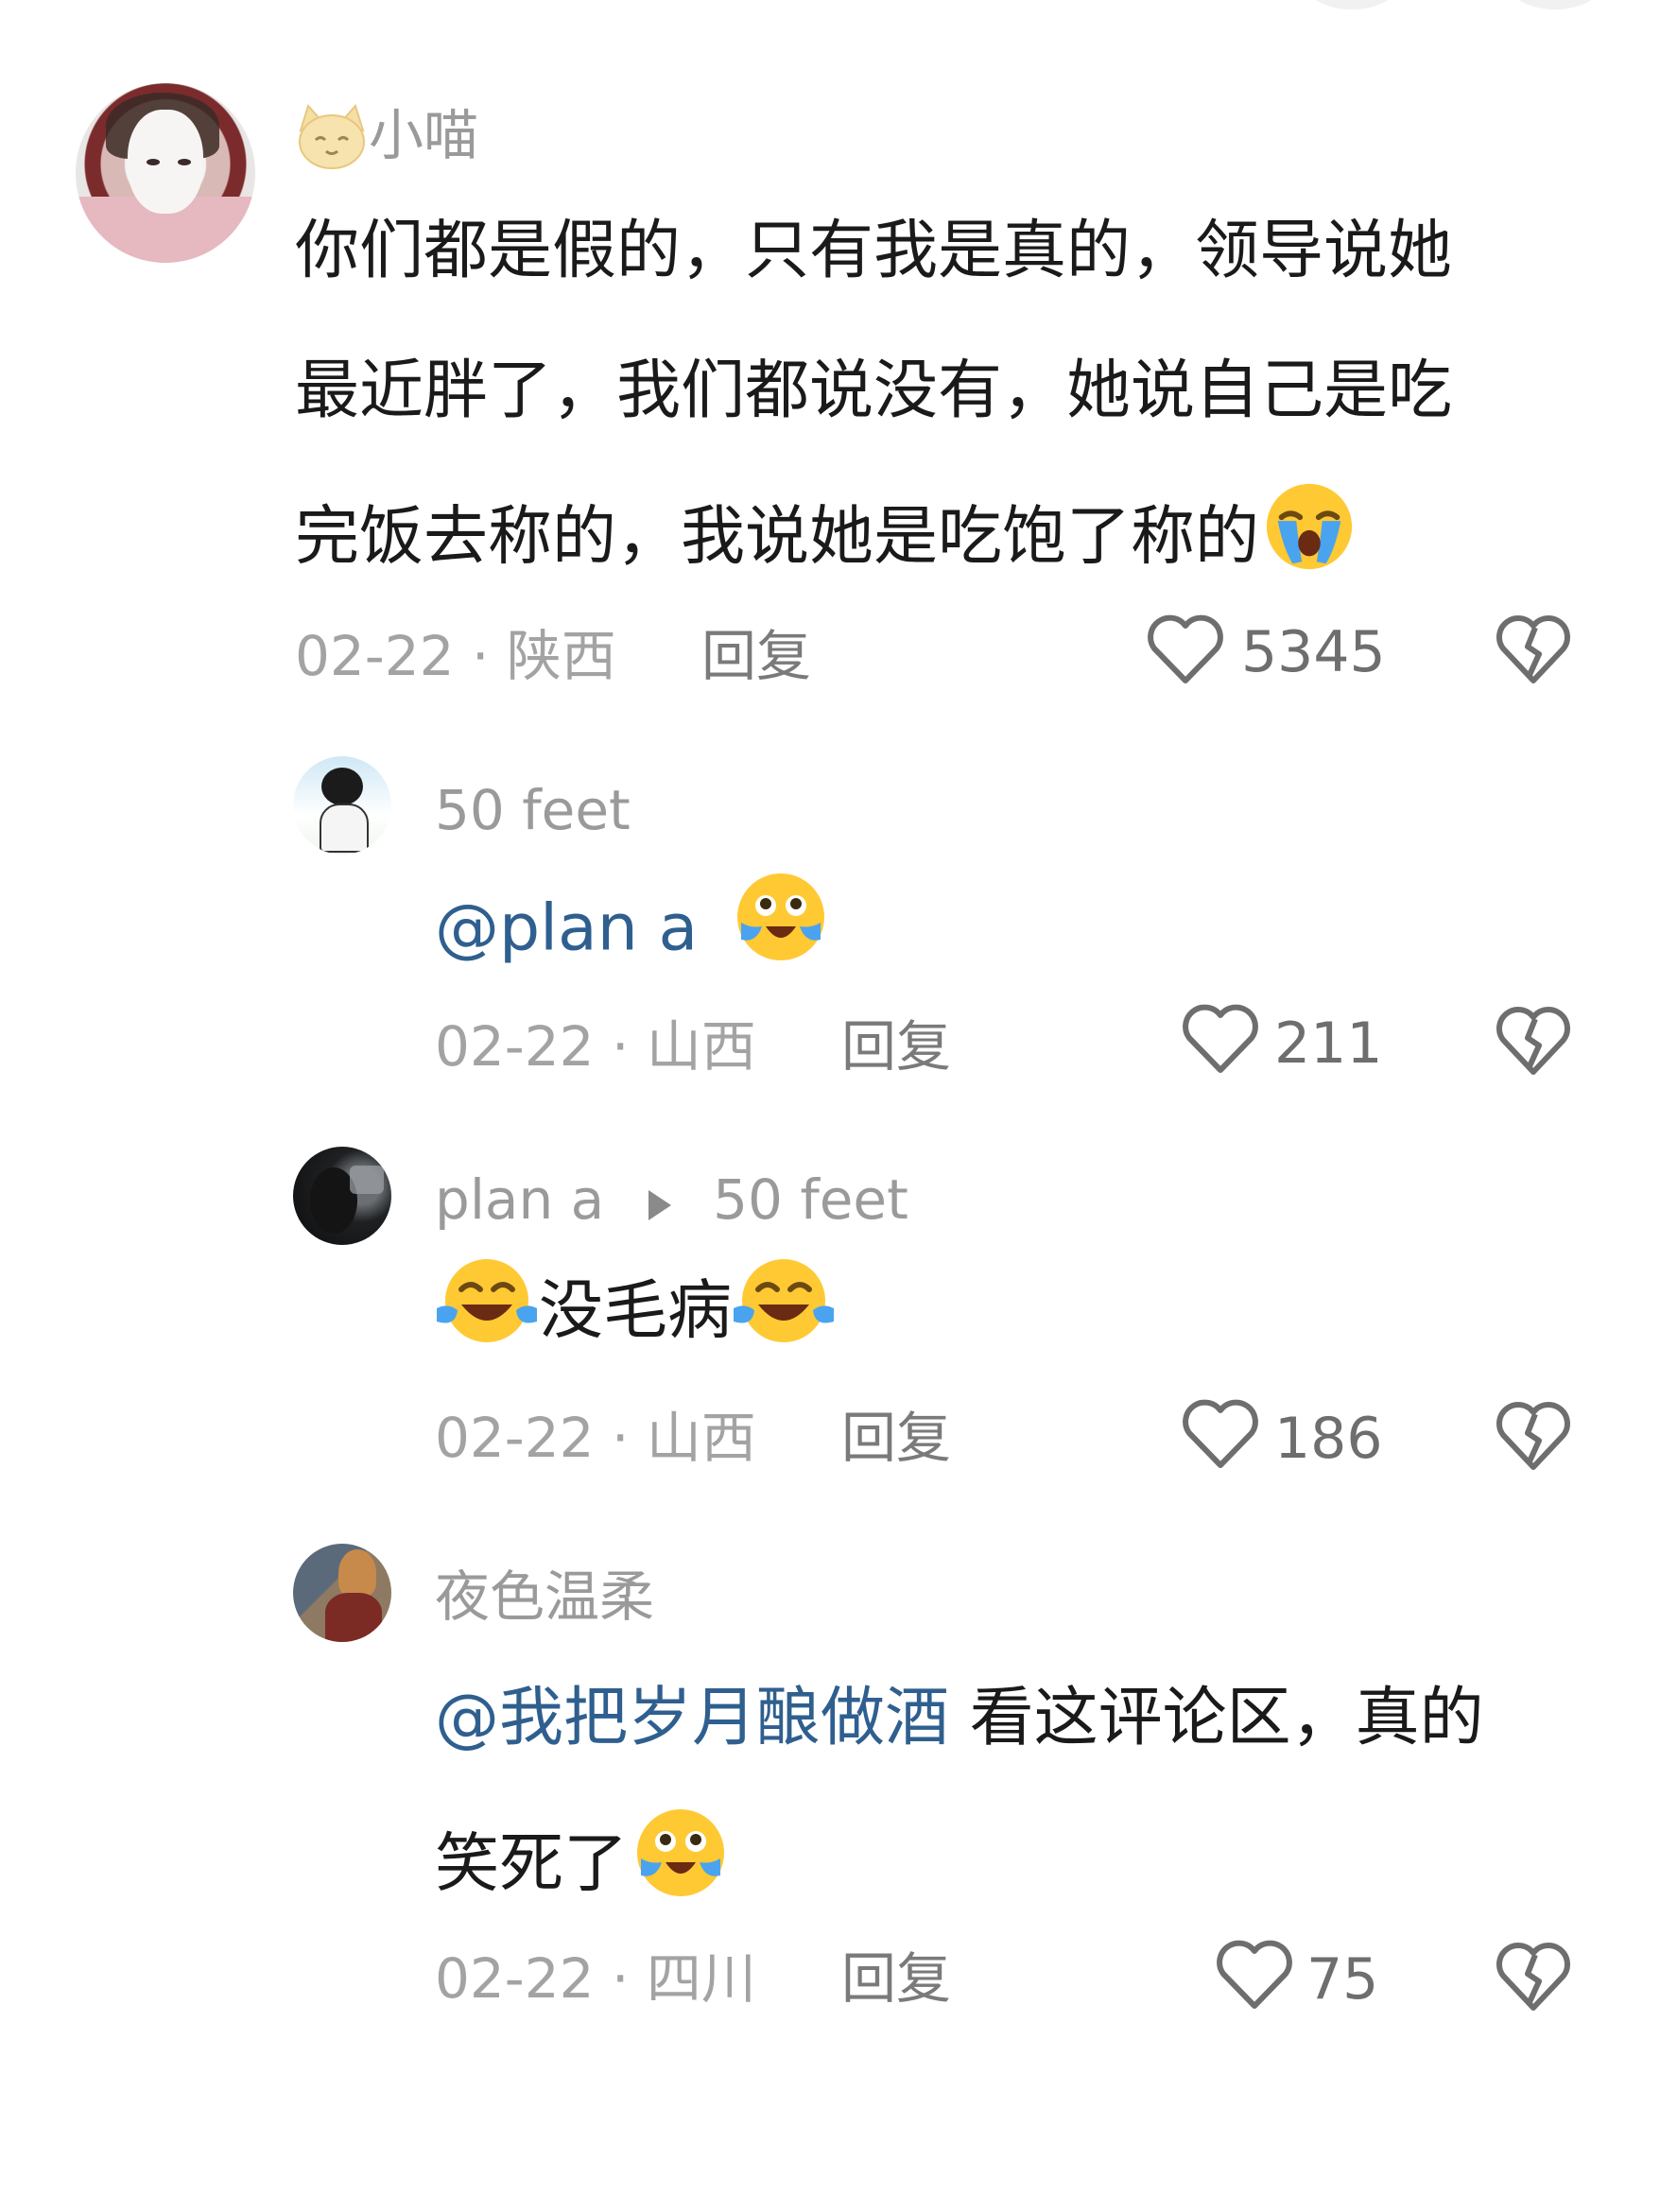 This screenshot has height=2212, width=1660. What do you see at coordinates (456, 656) in the screenshot?
I see `comment-meta: 02-22 · 陕西` at bounding box center [456, 656].